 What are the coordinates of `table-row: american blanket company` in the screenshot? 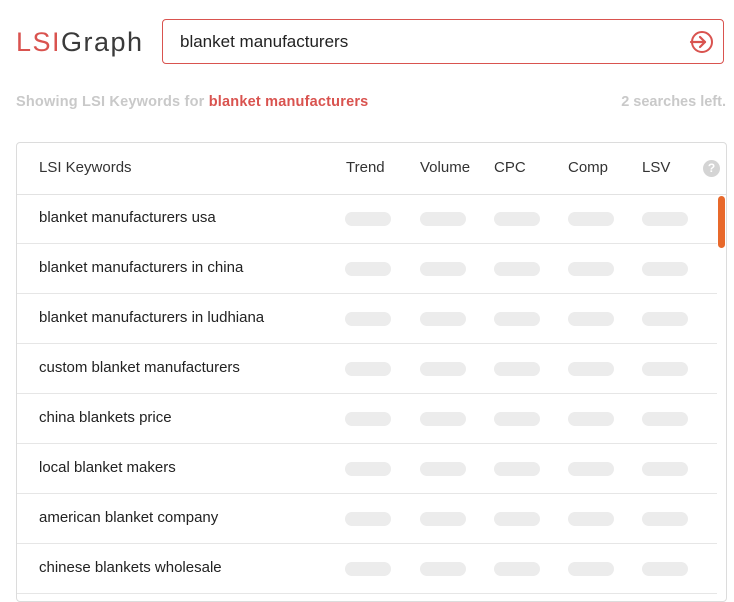 It's located at (367, 519).